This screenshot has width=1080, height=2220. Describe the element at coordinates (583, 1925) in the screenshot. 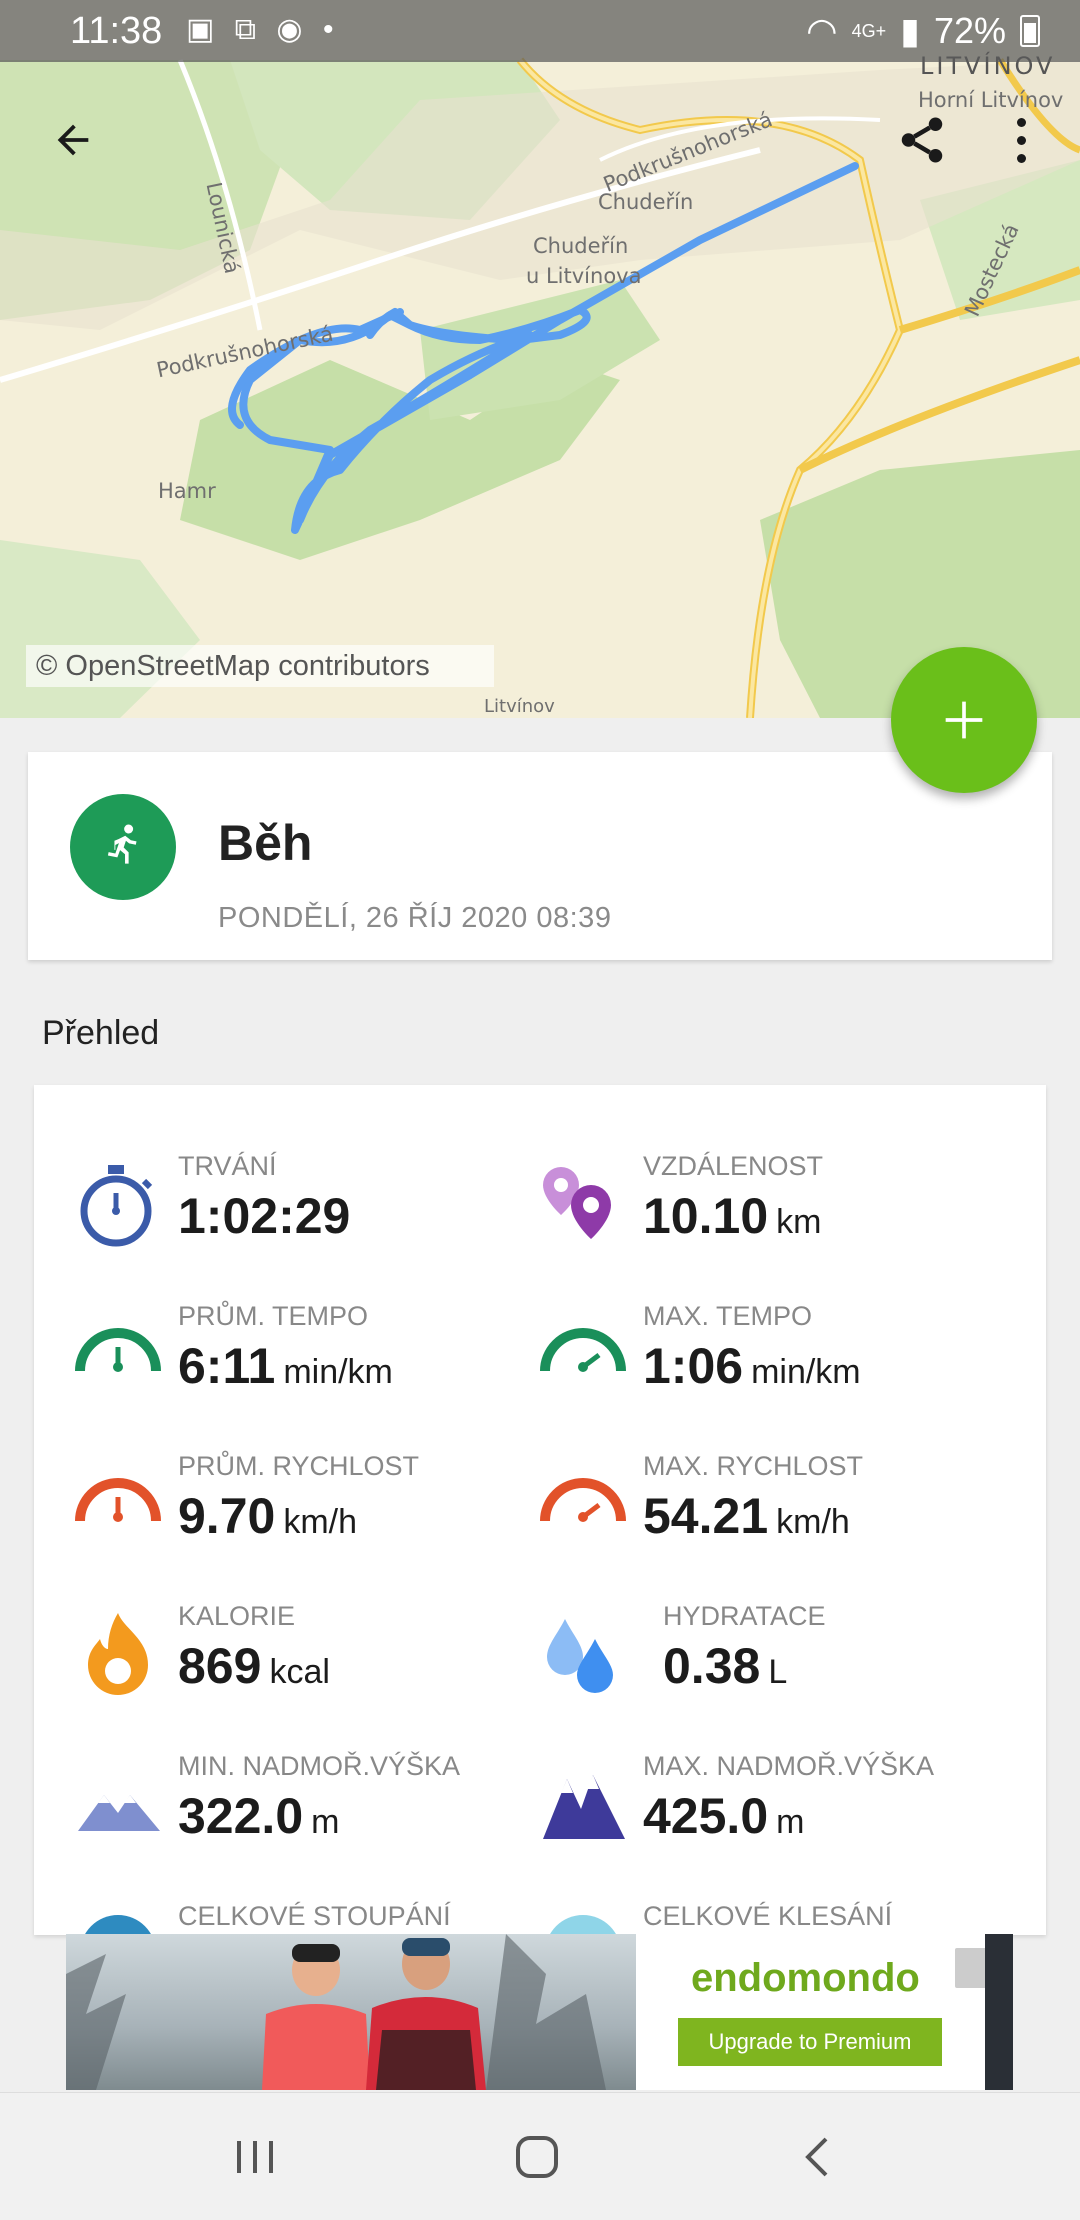

I see `descent-icon` at that location.